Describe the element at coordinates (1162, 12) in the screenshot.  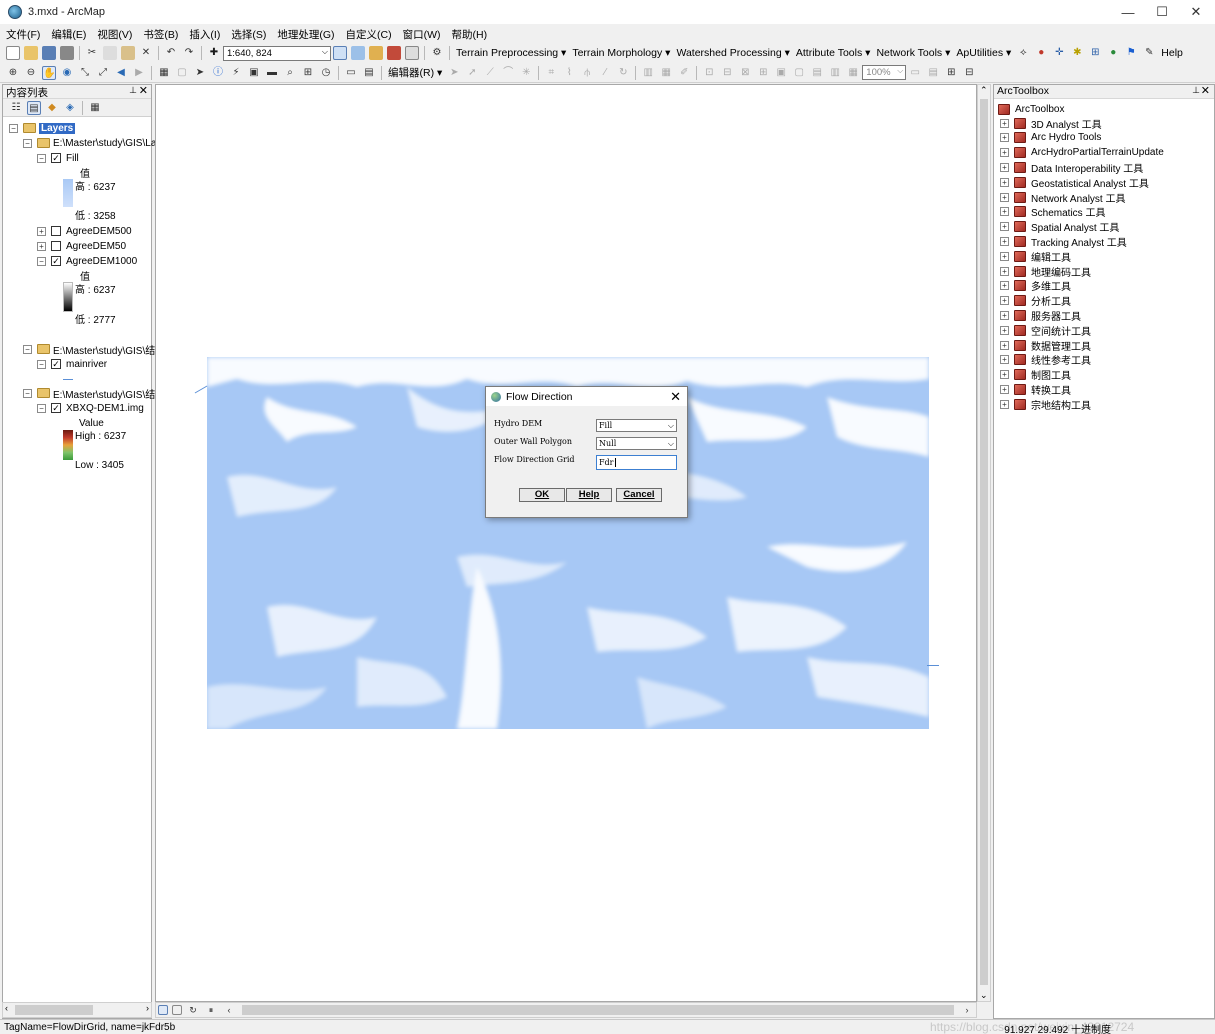
I see `maximize-button: ☐` at that location.